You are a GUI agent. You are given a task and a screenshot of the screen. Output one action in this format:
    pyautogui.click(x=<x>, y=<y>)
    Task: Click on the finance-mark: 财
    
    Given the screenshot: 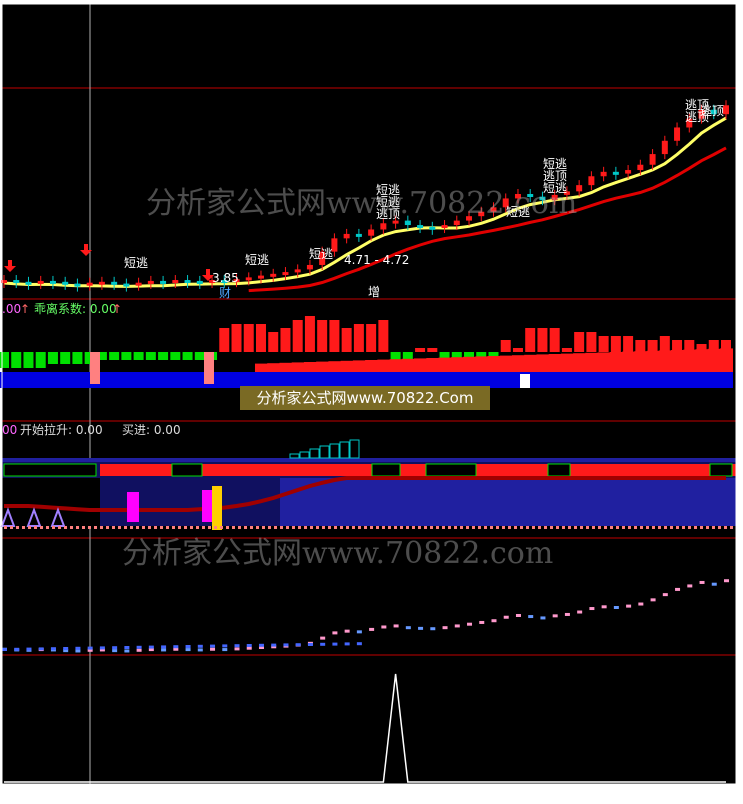 What is the action you would take?
    pyautogui.click(x=225, y=293)
    